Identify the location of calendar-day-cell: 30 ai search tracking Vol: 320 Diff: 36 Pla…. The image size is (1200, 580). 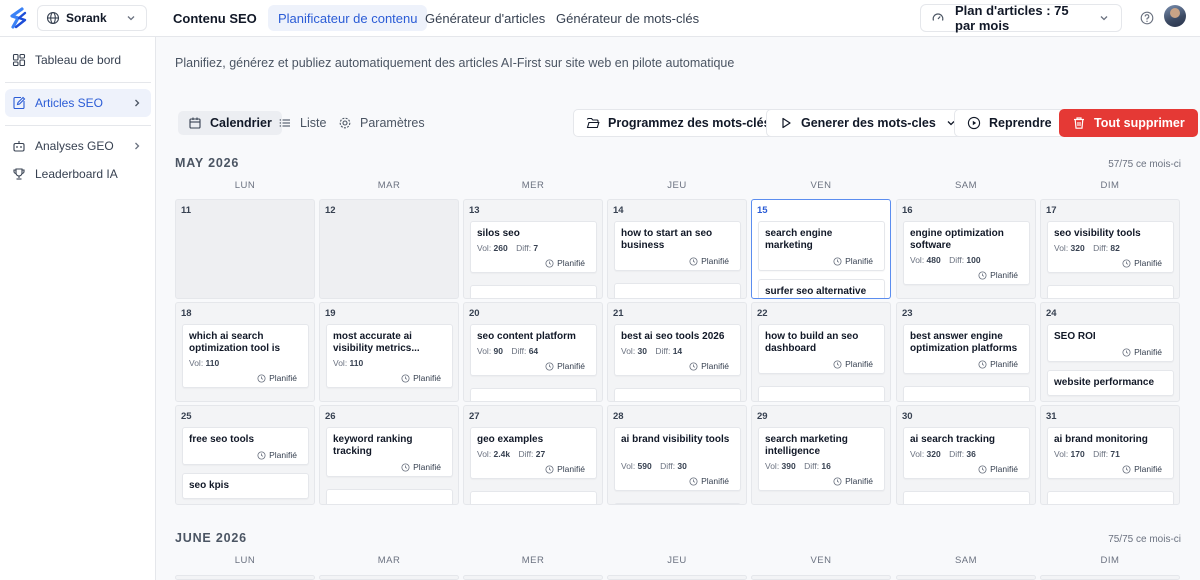
(966, 455).